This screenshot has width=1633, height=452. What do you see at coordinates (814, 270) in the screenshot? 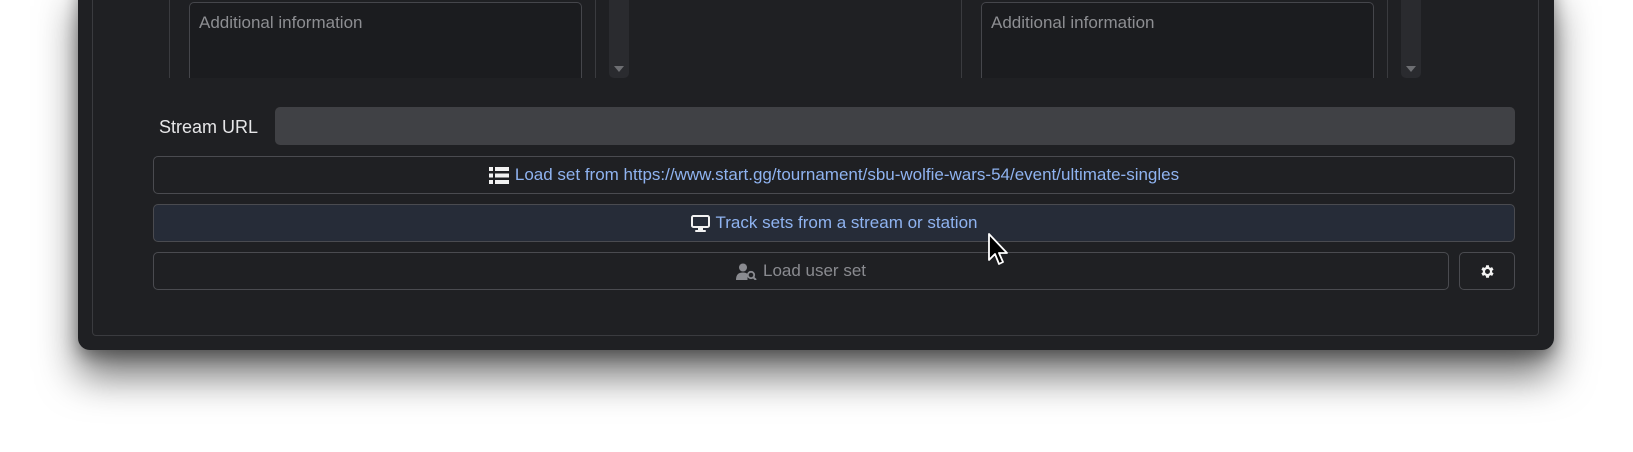
I see `load-user-set-label: Load user set` at bounding box center [814, 270].